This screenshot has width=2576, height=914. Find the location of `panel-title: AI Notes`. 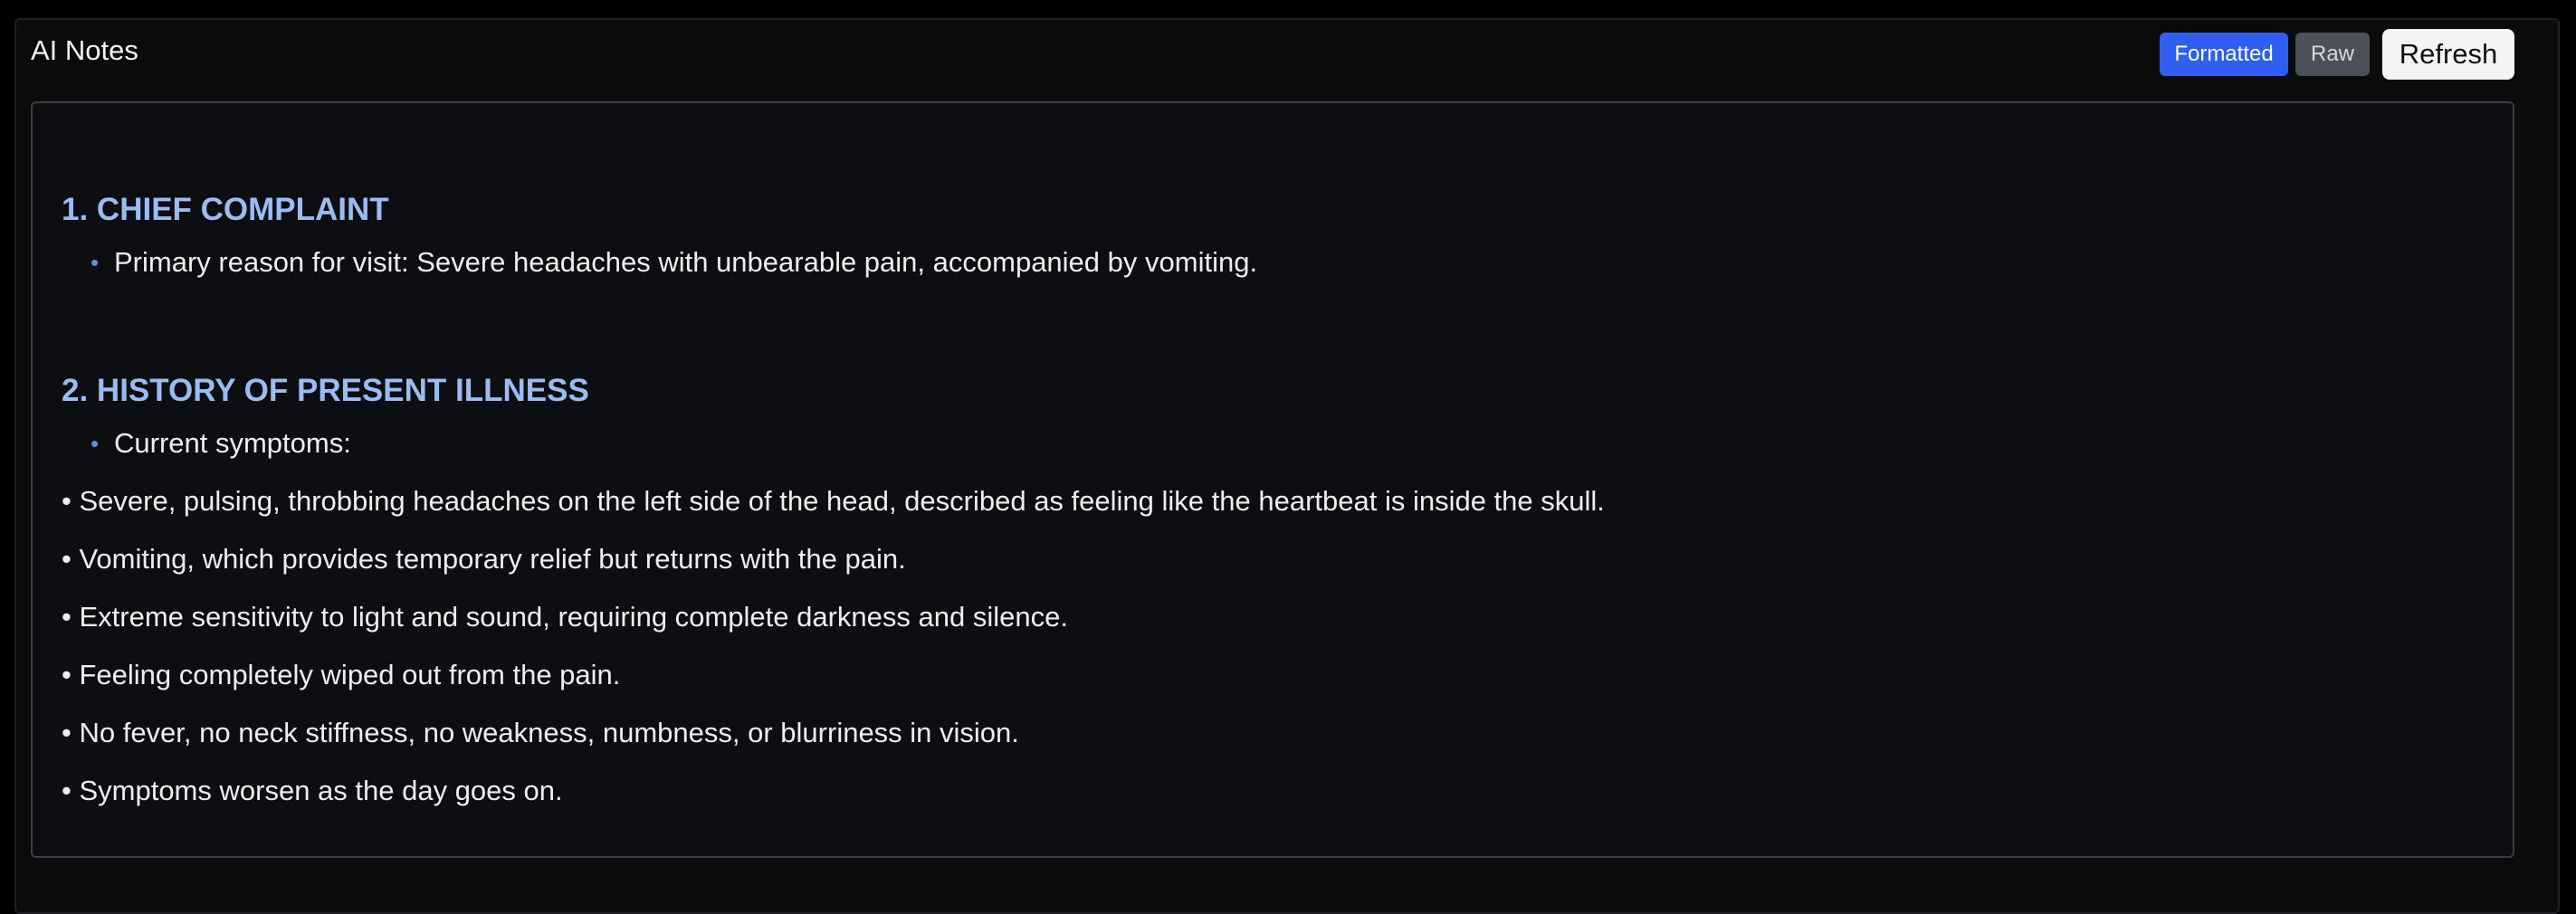

panel-title: AI Notes is located at coordinates (84, 50).